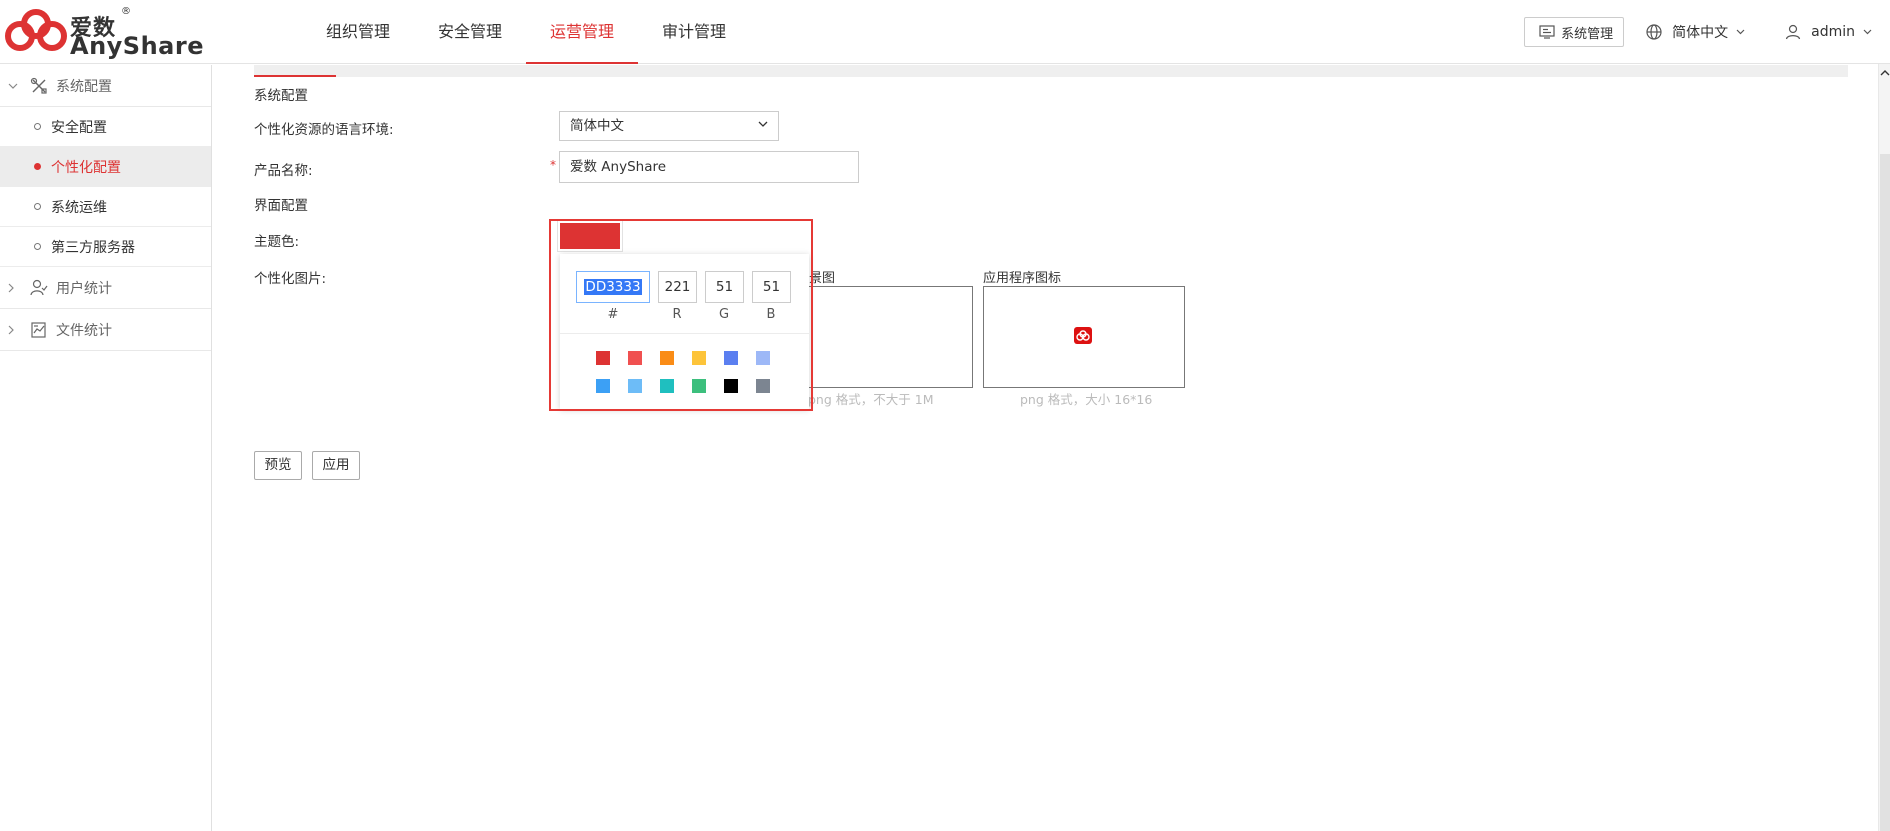 This screenshot has width=1890, height=831. What do you see at coordinates (84, 330) in the screenshot?
I see `sidebar-group-label: 文件统计` at bounding box center [84, 330].